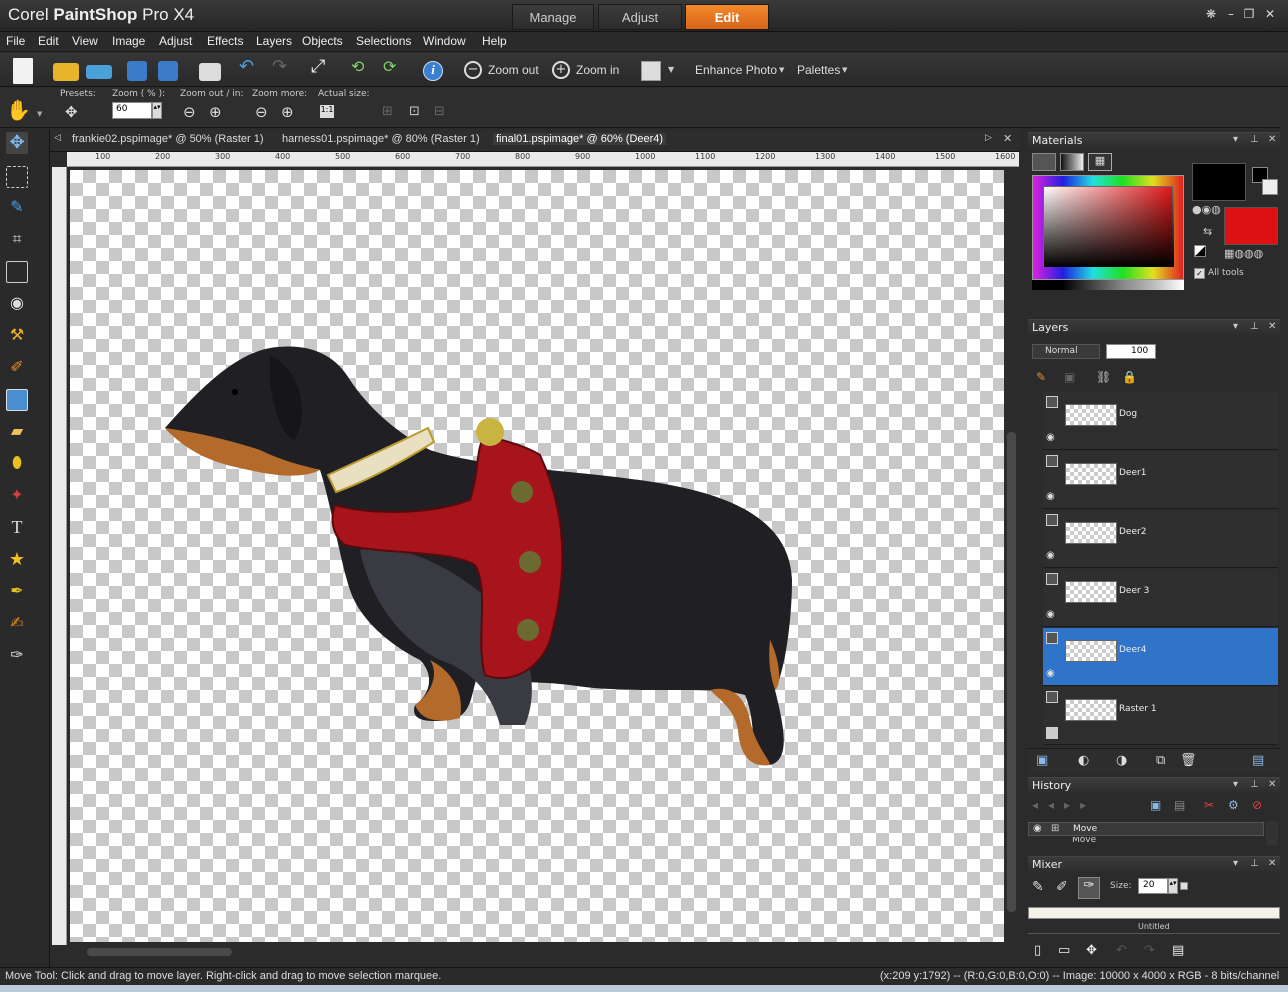 Image resolution: width=1288 pixels, height=992 pixels. I want to click on vertical-scroll-thumb, so click(1011, 672).